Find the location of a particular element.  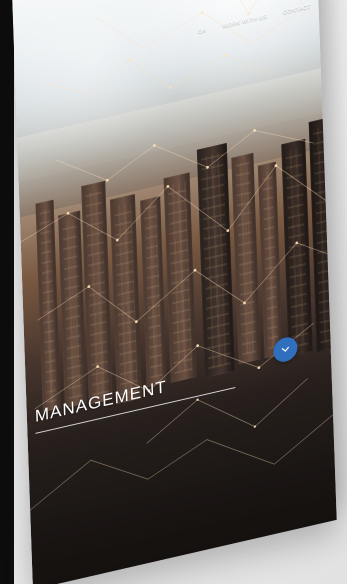

chevron-down-icon is located at coordinates (285, 349).